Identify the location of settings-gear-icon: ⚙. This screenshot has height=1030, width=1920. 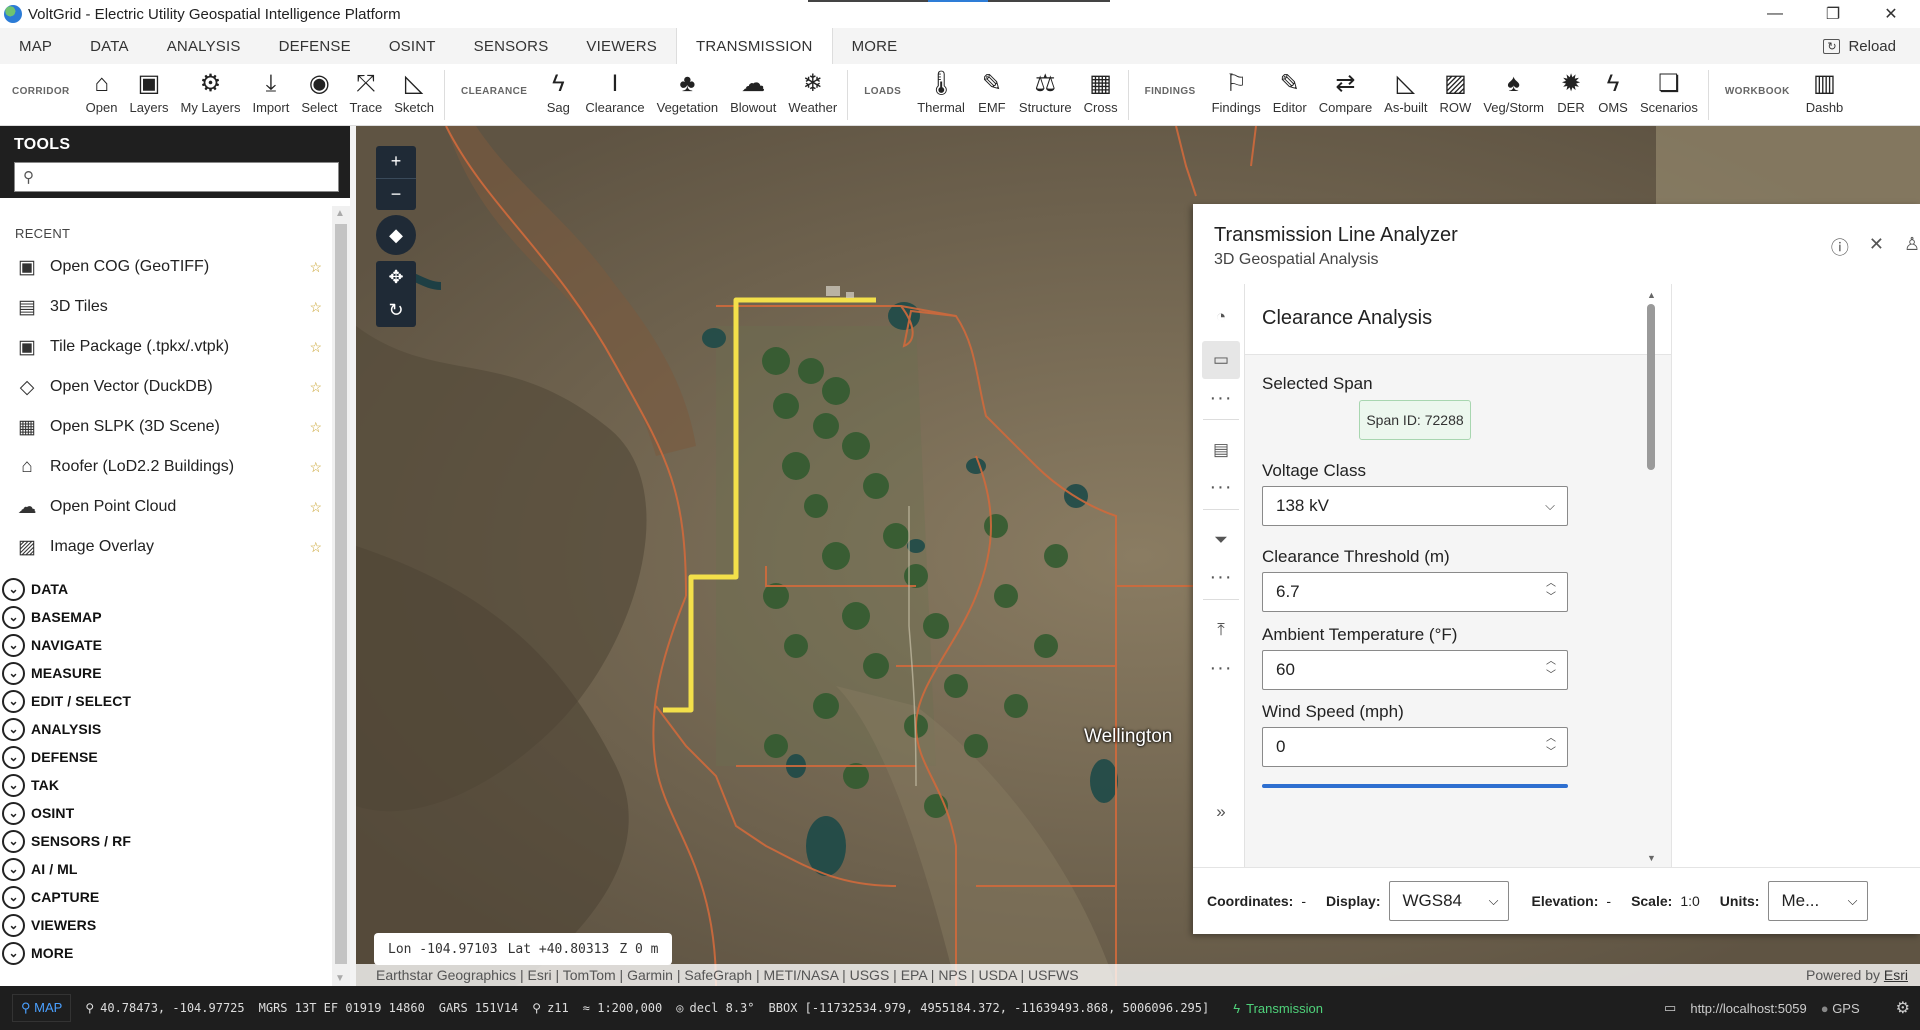
(1903, 1008).